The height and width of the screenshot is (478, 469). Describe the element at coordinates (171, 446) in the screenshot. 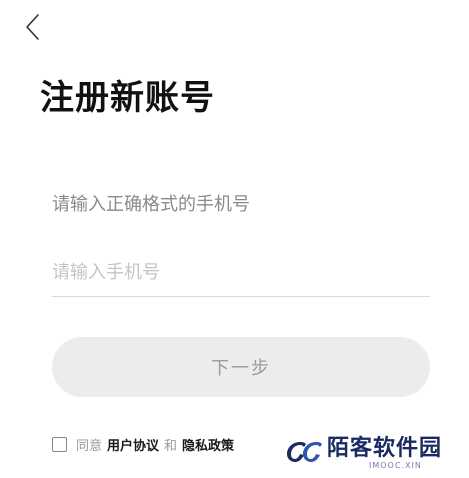

I see `agreement-connector: 和` at that location.